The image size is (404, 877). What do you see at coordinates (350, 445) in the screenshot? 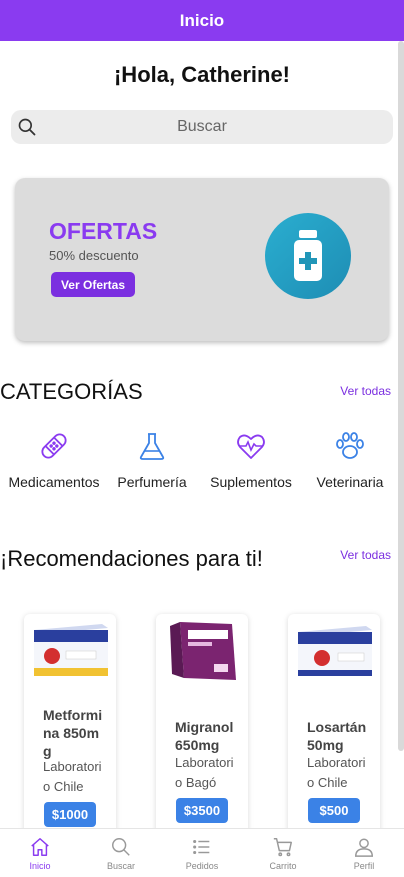
I see `paw-icon` at bounding box center [350, 445].